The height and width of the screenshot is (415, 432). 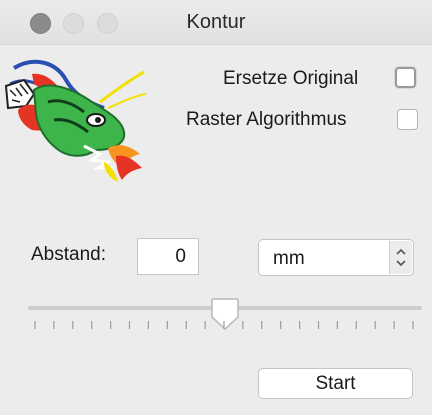 I want to click on replace-original-checkbox, so click(x=405, y=77).